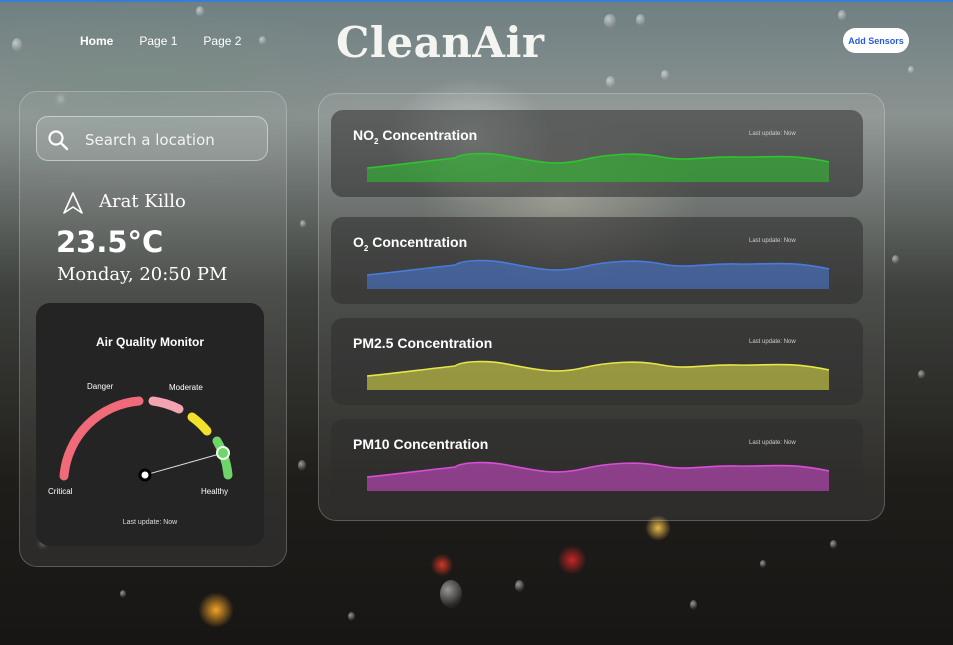 The image size is (953, 645). I want to click on main-nav: Home Page 1 Page 2, so click(173, 41).